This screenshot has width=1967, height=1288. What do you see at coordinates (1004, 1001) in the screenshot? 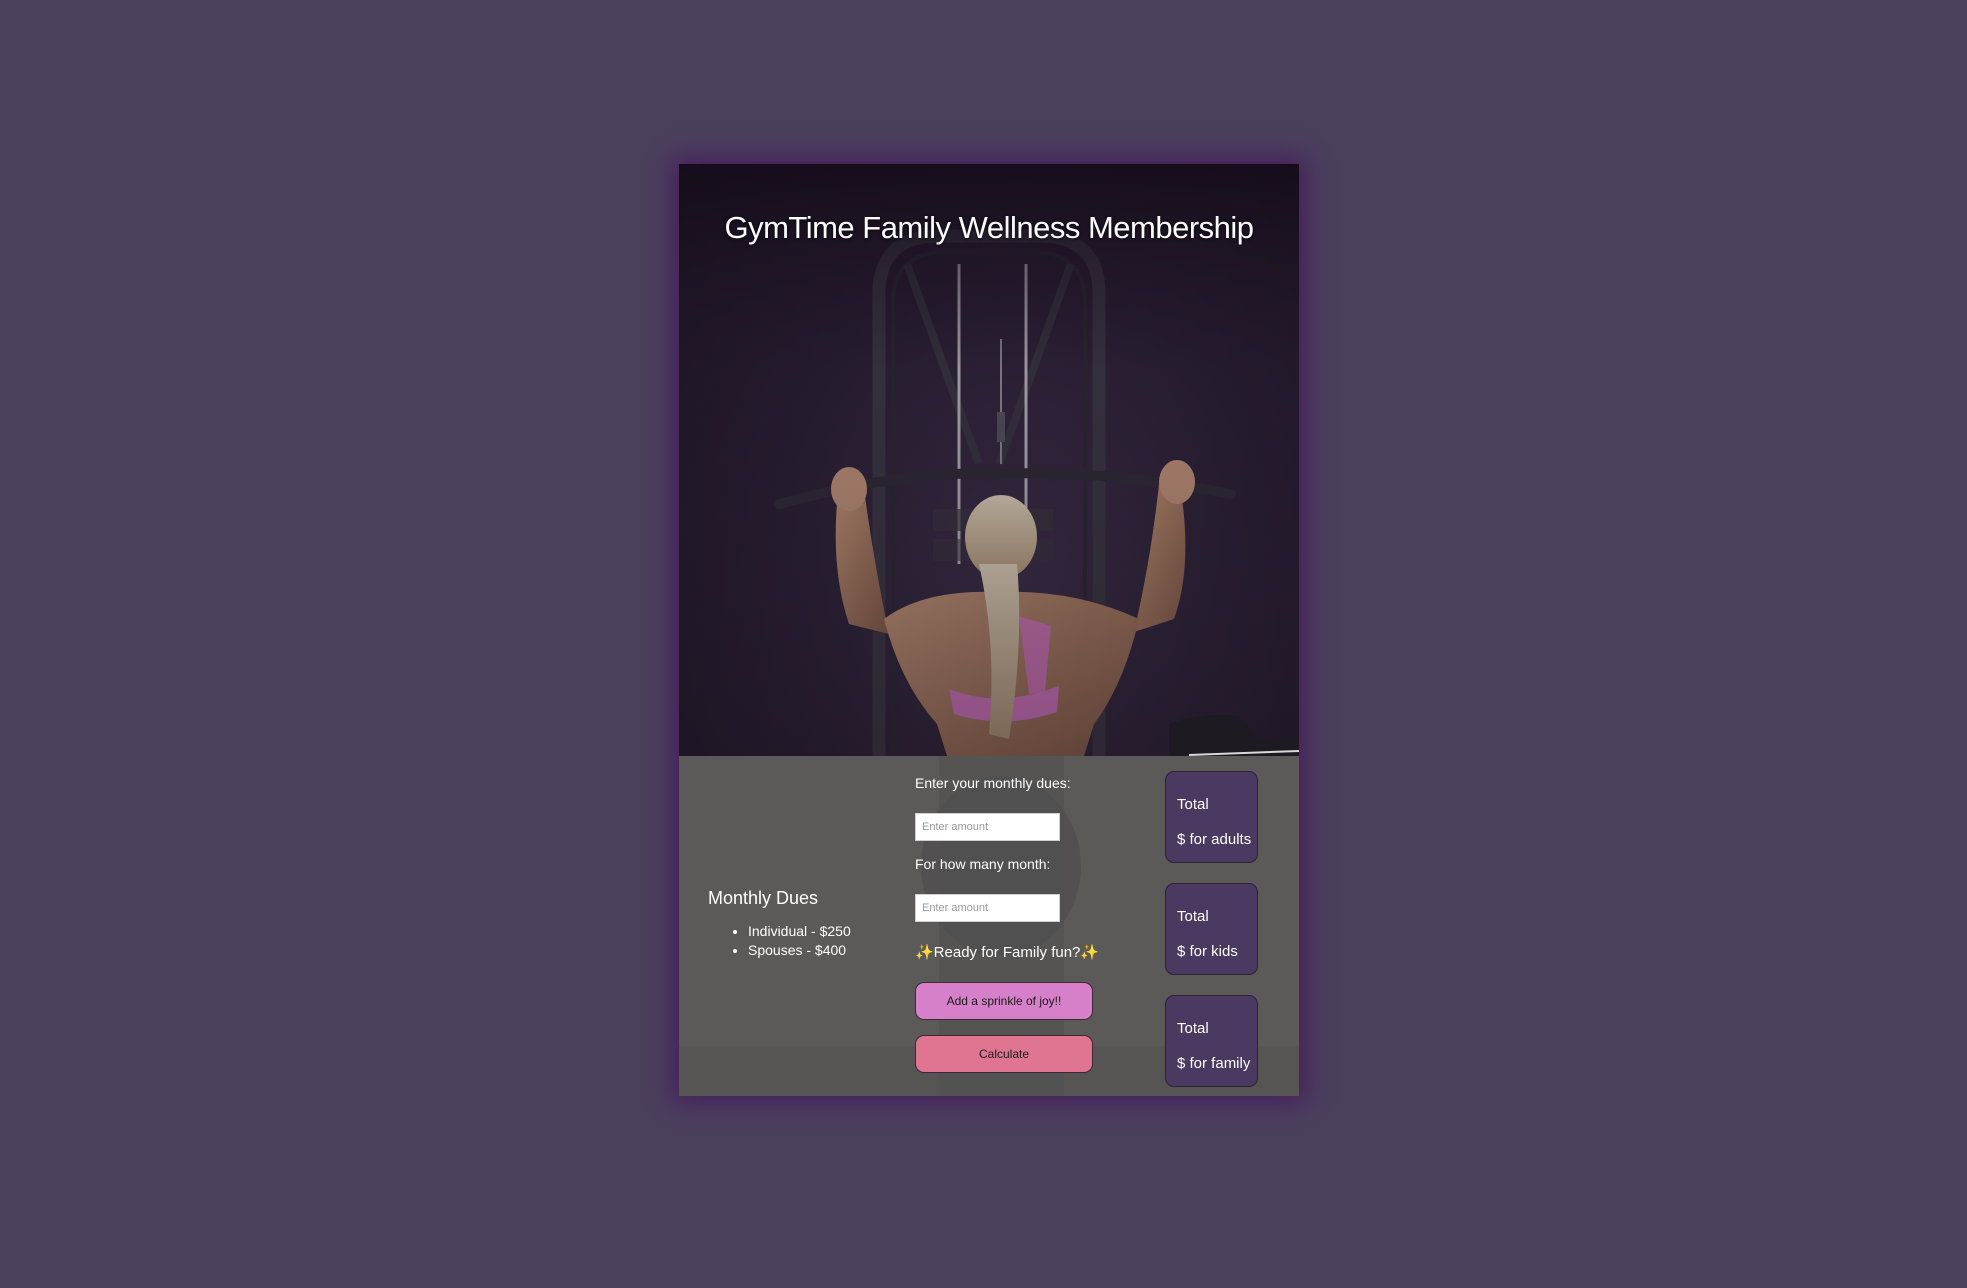
I see `add-joy-button: Add a sprinkle of joy!!` at bounding box center [1004, 1001].